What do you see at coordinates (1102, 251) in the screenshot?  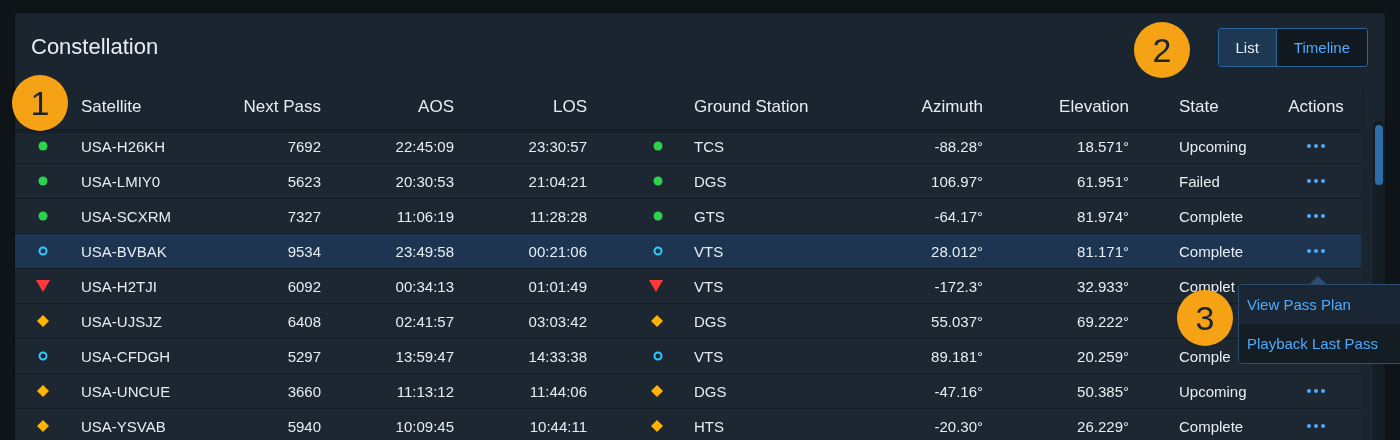 I see `table-cell-text: 81.171°` at bounding box center [1102, 251].